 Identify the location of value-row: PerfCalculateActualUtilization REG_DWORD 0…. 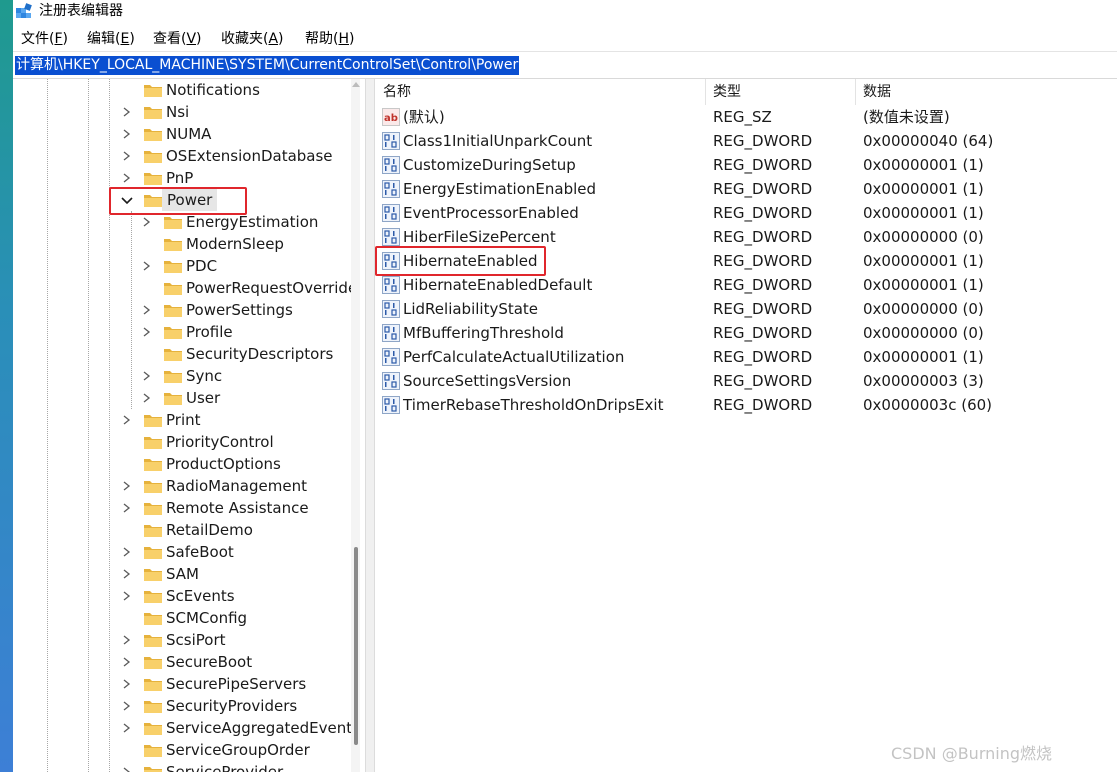
(746, 357).